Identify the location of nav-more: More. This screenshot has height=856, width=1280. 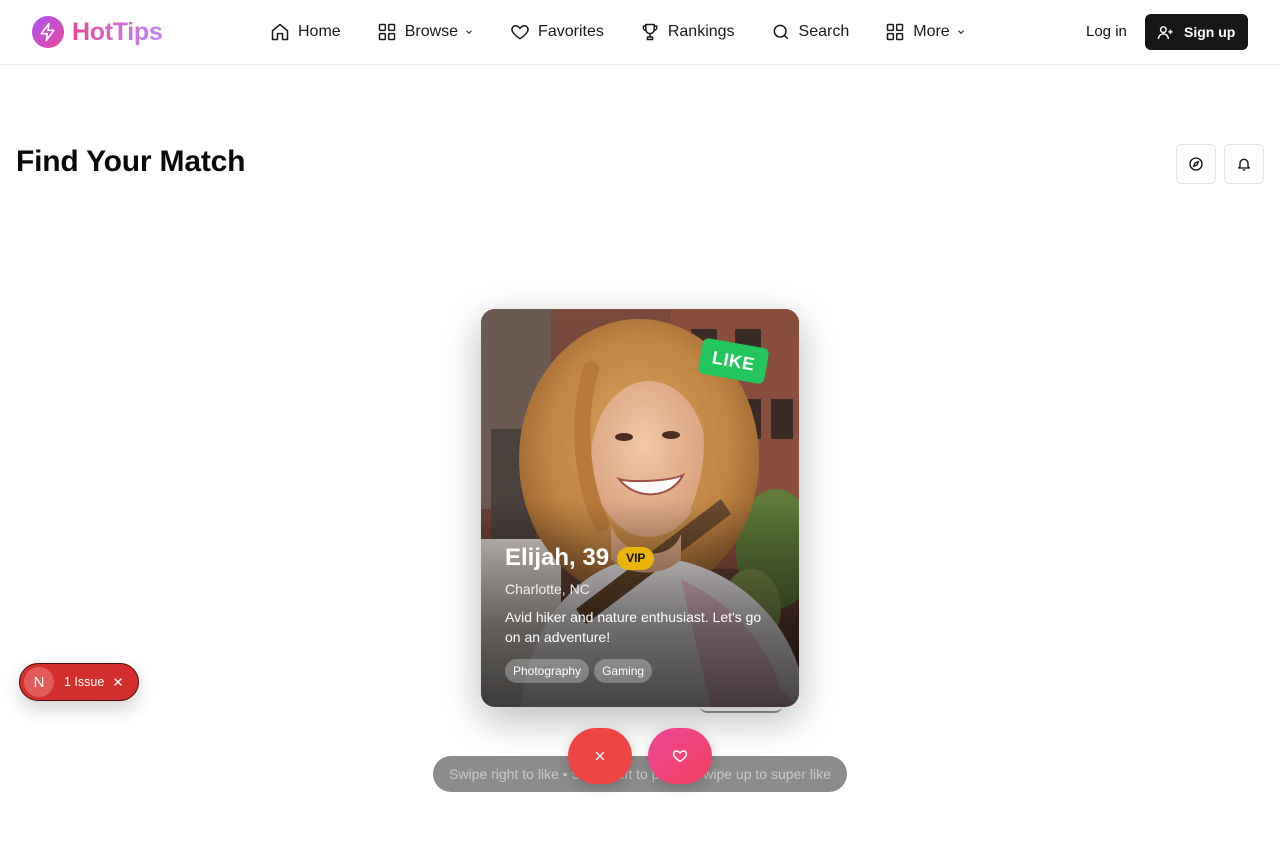
(925, 32).